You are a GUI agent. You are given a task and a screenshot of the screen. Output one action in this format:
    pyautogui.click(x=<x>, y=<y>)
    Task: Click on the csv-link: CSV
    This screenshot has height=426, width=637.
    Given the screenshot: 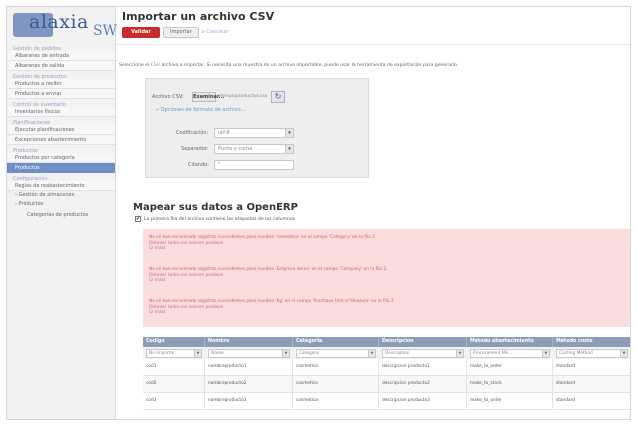 What is the action you would take?
    pyautogui.click(x=155, y=65)
    